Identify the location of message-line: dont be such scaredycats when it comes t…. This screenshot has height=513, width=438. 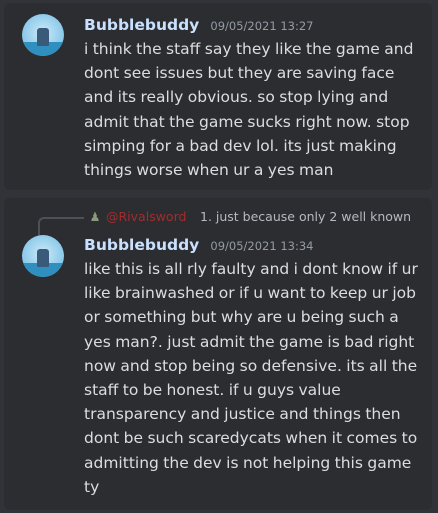
(251, 438).